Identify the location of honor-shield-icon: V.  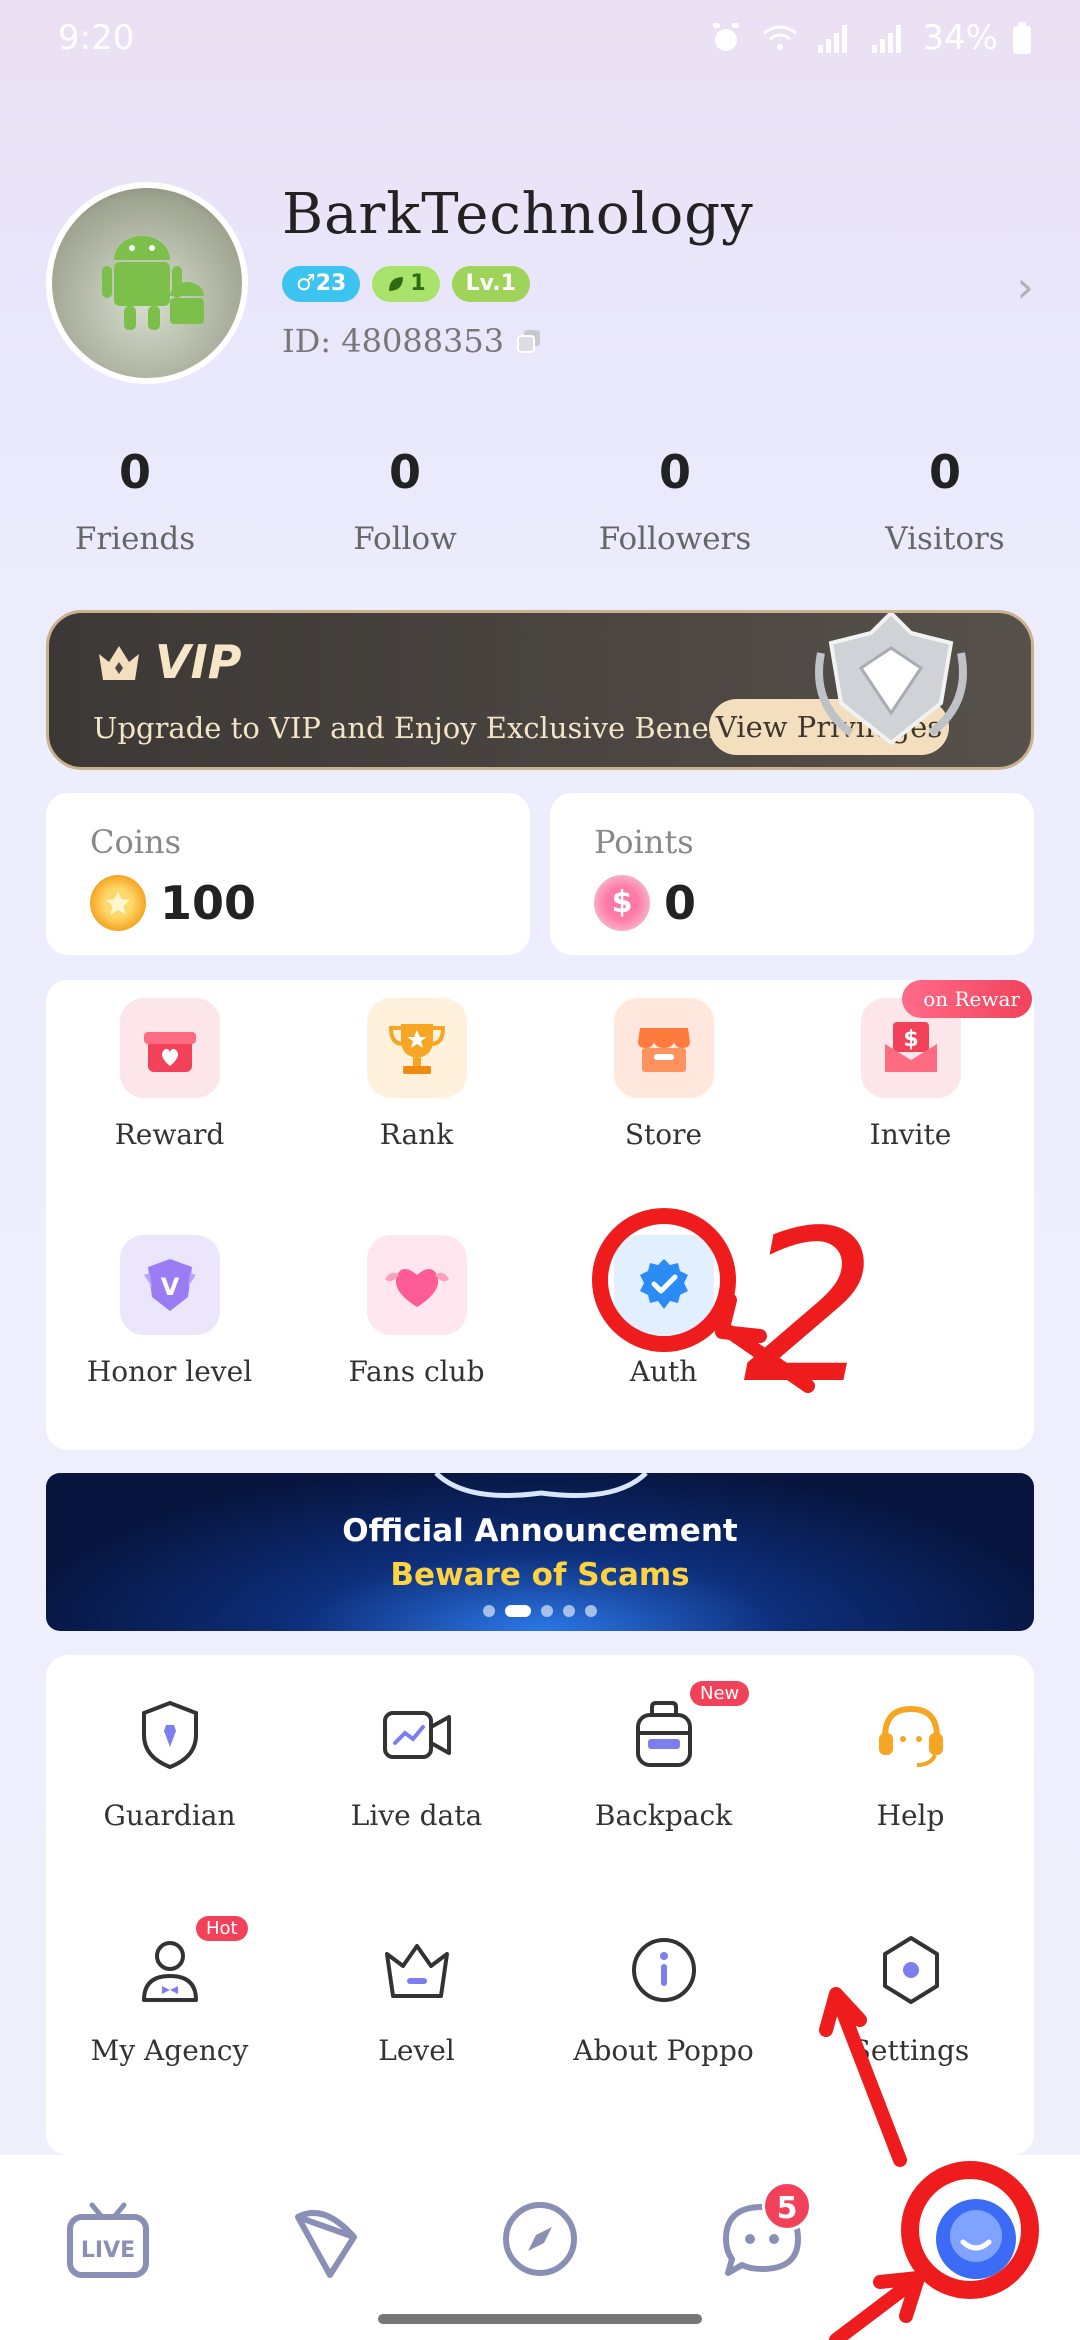
(169, 1285).